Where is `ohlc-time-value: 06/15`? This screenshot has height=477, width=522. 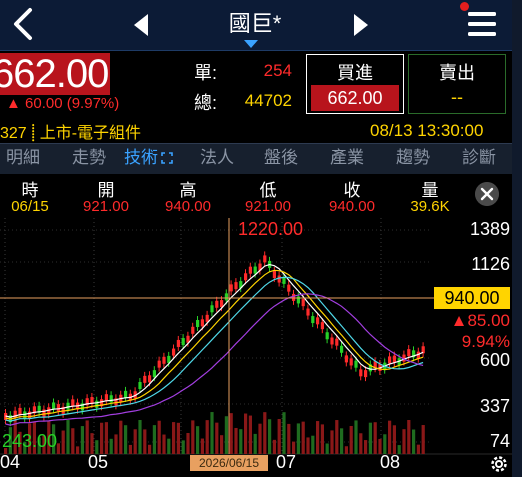
ohlc-time-value: 06/15 is located at coordinates (30, 206).